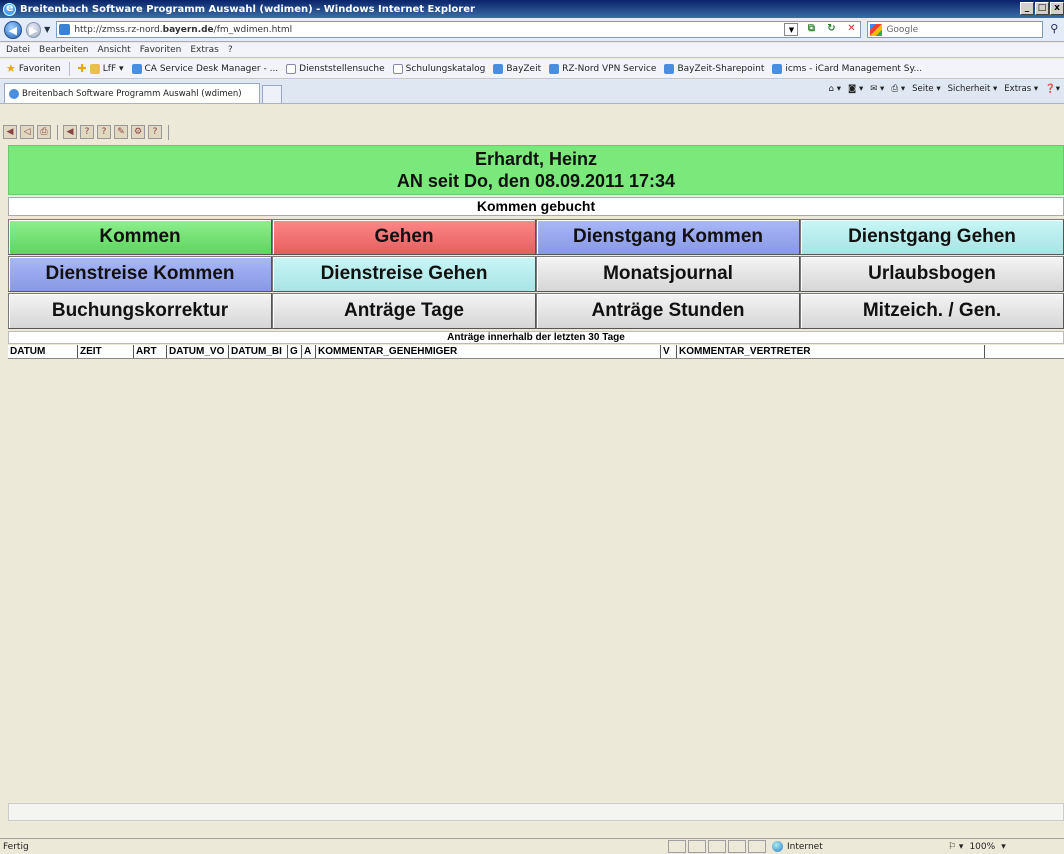  I want to click on column-art: ART, so click(150, 351).